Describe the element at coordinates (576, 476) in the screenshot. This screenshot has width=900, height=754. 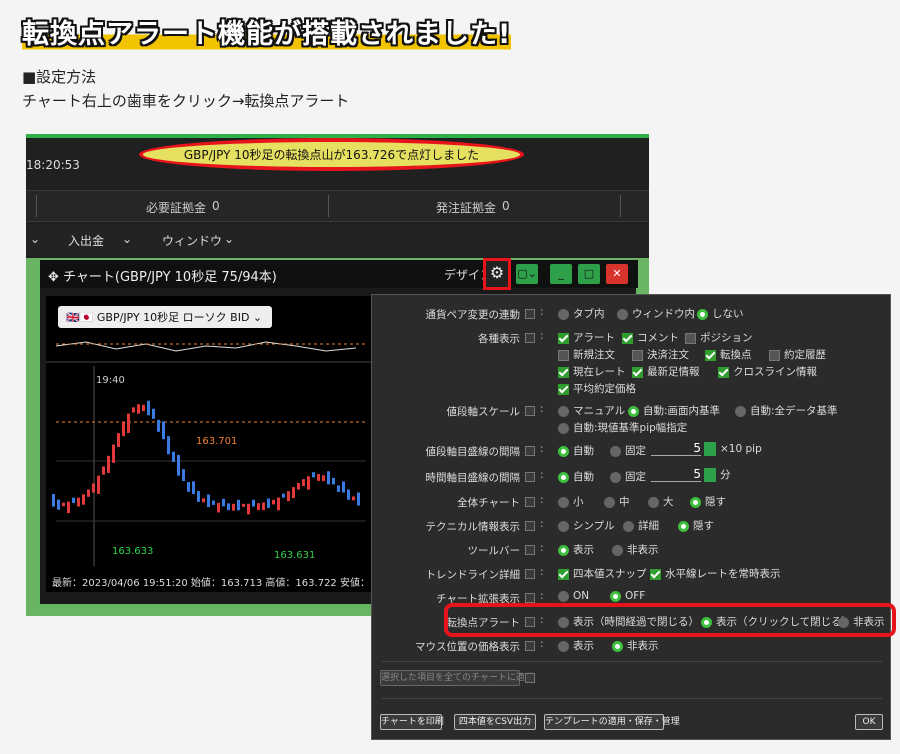
I see `time-grid-auto: 自動` at that location.